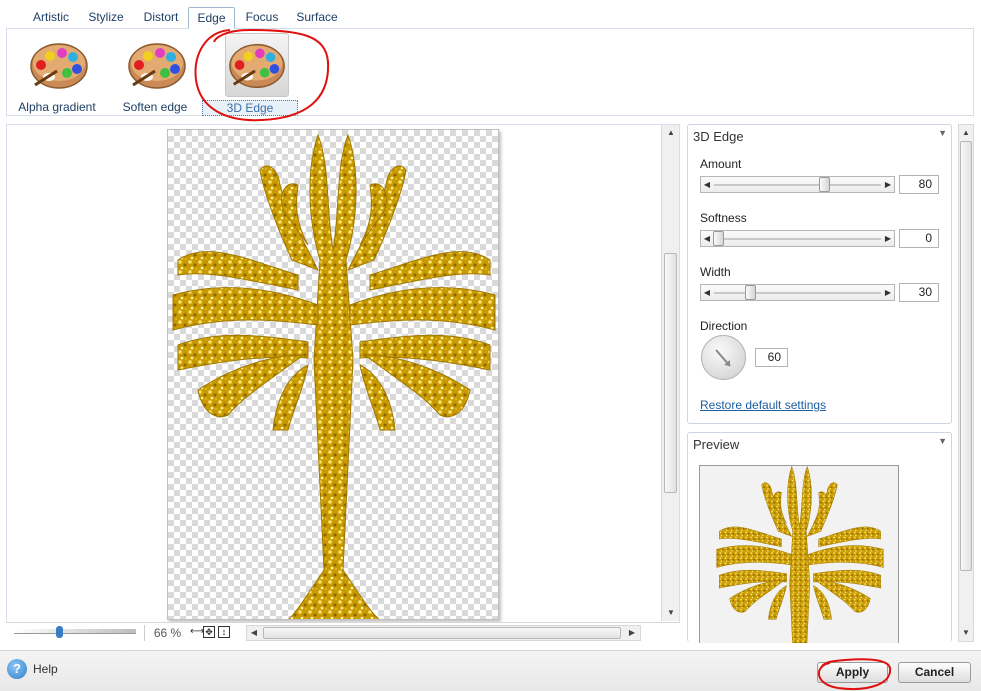 The image size is (981, 691). What do you see at coordinates (490, 72) in the screenshot?
I see `effects-ribbon: Alpha gradient Soften edge 3D Edge` at bounding box center [490, 72].